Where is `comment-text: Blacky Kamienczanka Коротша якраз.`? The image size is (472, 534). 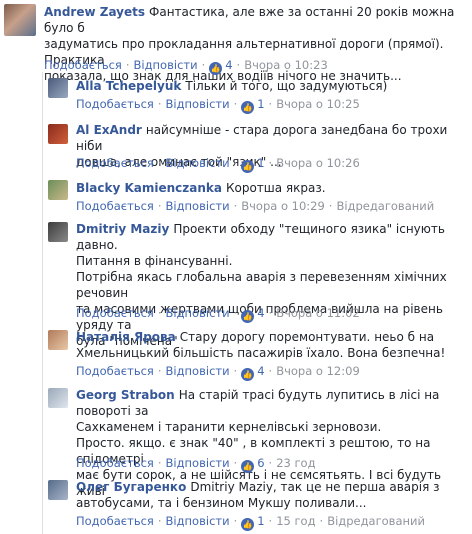
comment-text: Blacky Kamienczanka Коротша якраз. is located at coordinates (272, 188).